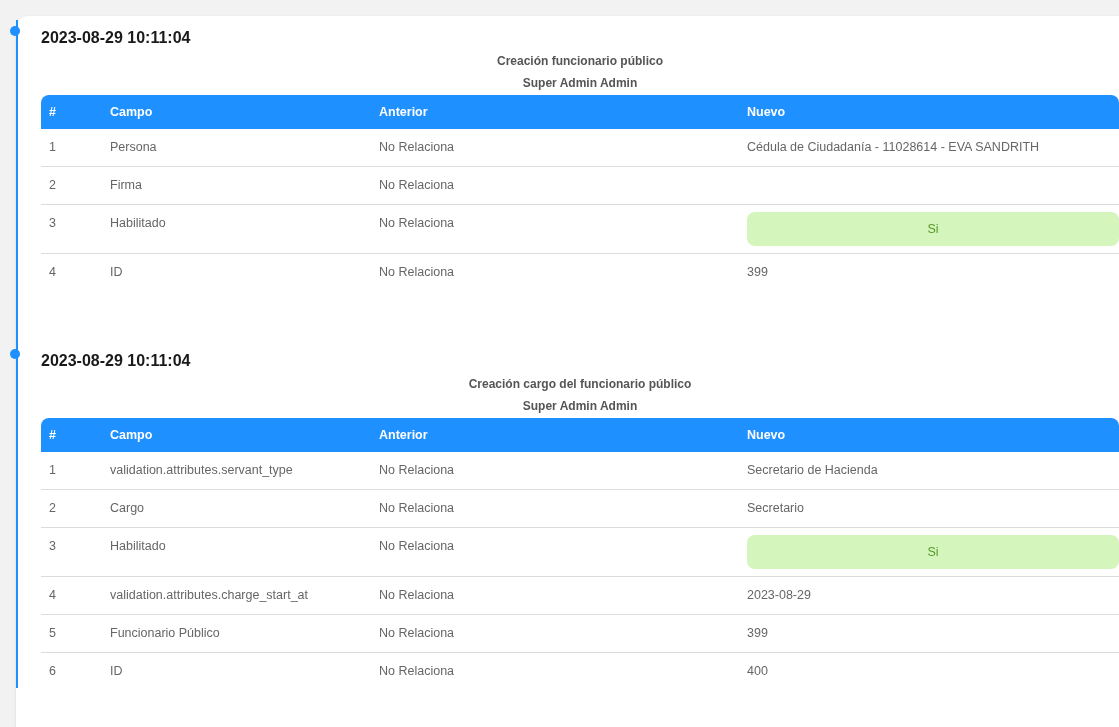 This screenshot has height=727, width=1119. Describe the element at coordinates (165, 633) in the screenshot. I see `table-cell: Funcionario Público` at that location.